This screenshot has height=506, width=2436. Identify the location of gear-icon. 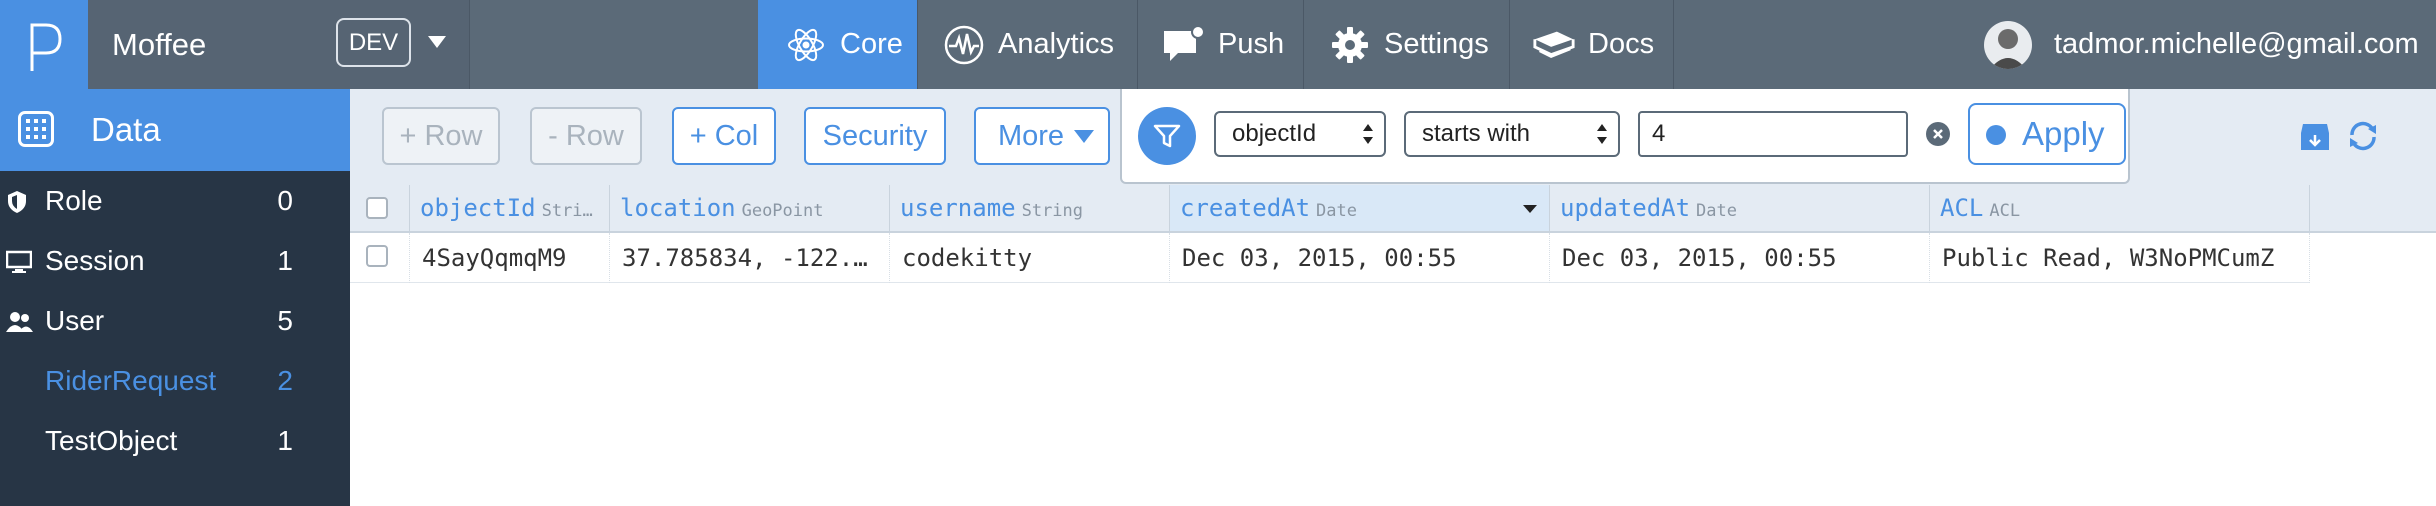
(1350, 45).